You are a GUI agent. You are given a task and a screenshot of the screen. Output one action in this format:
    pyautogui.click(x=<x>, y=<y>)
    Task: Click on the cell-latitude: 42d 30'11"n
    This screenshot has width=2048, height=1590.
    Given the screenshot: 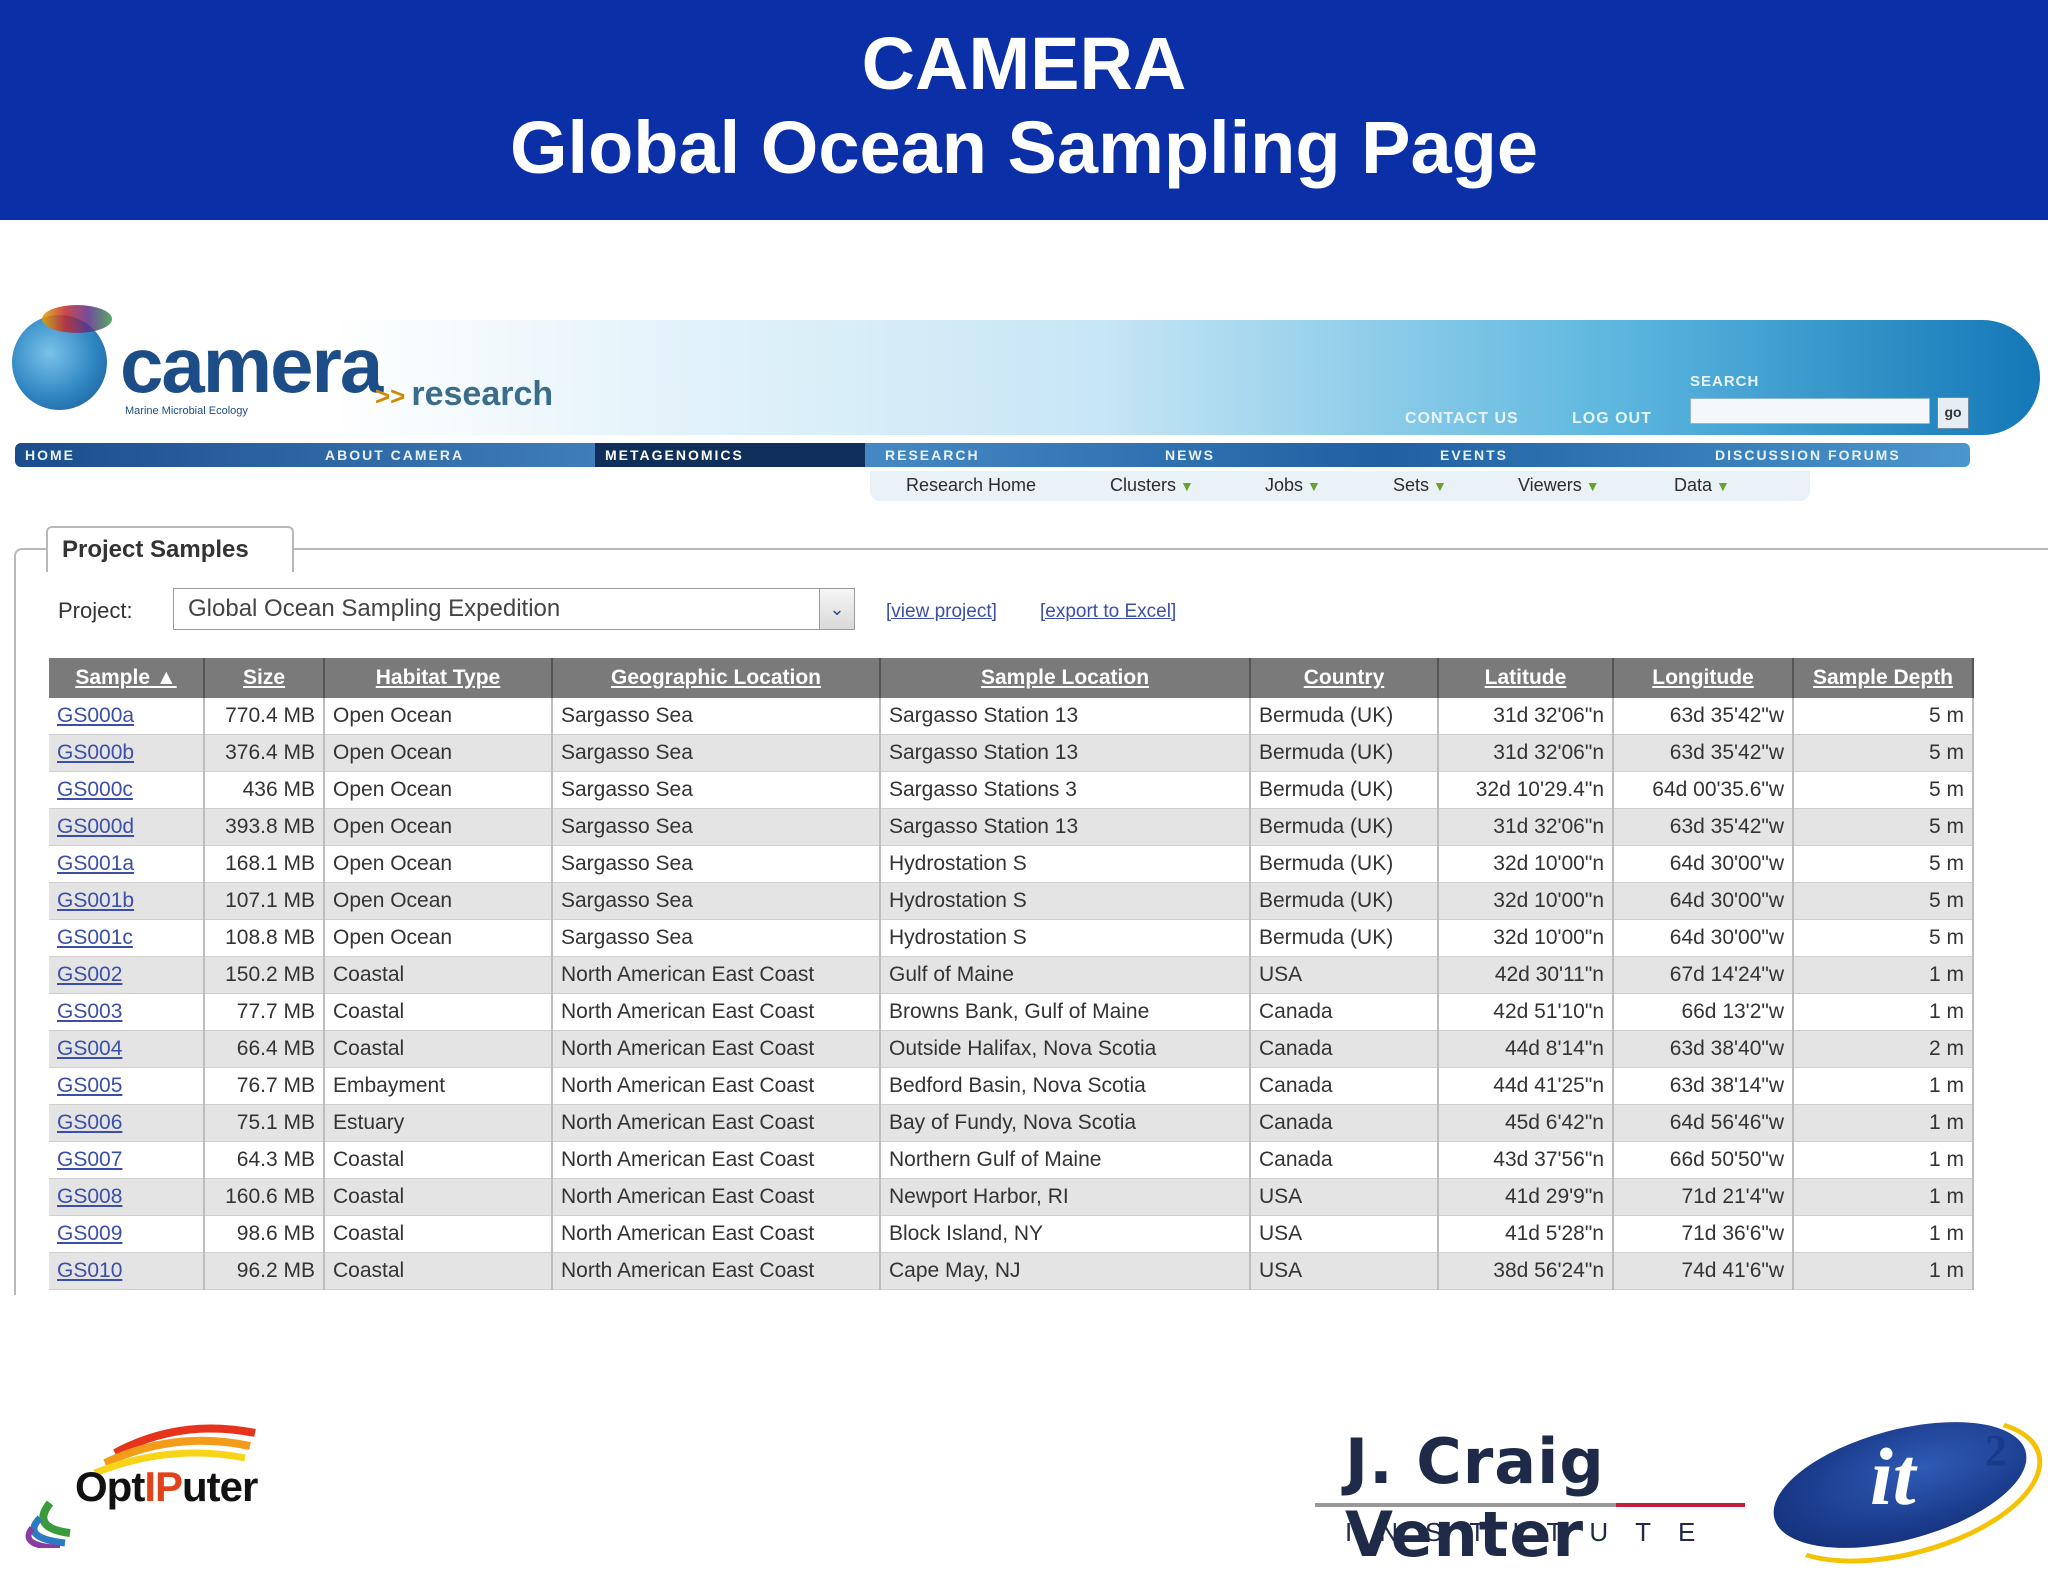 What is the action you would take?
    pyautogui.click(x=1526, y=975)
    